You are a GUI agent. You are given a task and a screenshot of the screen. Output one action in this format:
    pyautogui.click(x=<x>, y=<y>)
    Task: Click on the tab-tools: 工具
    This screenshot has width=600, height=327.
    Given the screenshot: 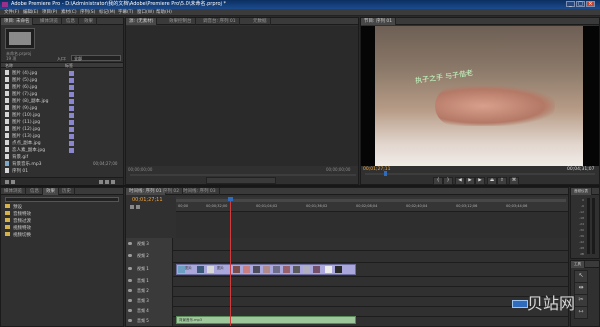 What is the action you would take?
    pyautogui.click(x=578, y=264)
    